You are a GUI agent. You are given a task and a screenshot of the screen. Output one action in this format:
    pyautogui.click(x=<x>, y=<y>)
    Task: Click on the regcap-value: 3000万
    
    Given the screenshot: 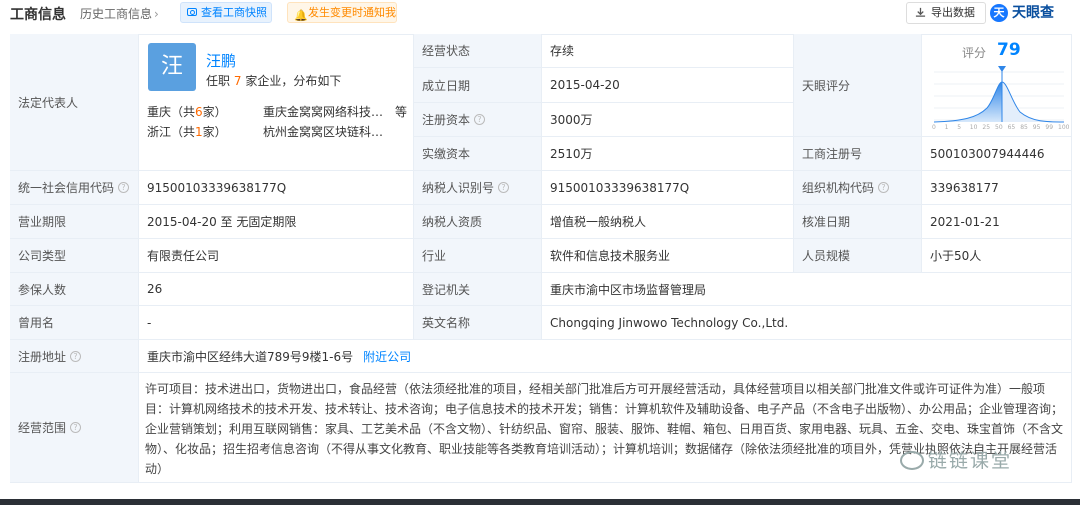 What is the action you would take?
    pyautogui.click(x=571, y=120)
    